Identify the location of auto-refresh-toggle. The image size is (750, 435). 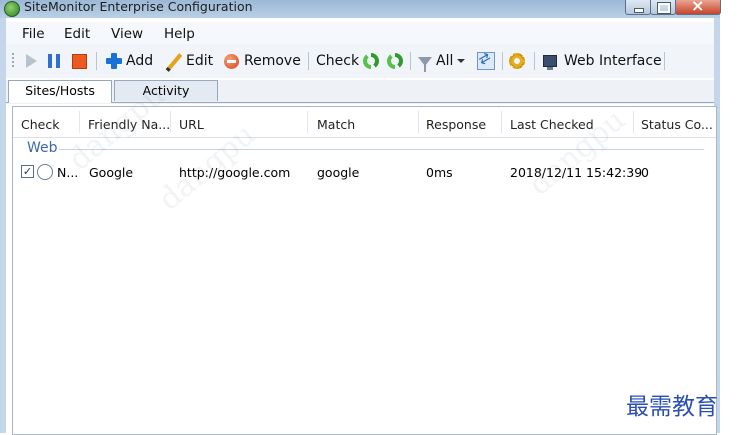
(486, 61).